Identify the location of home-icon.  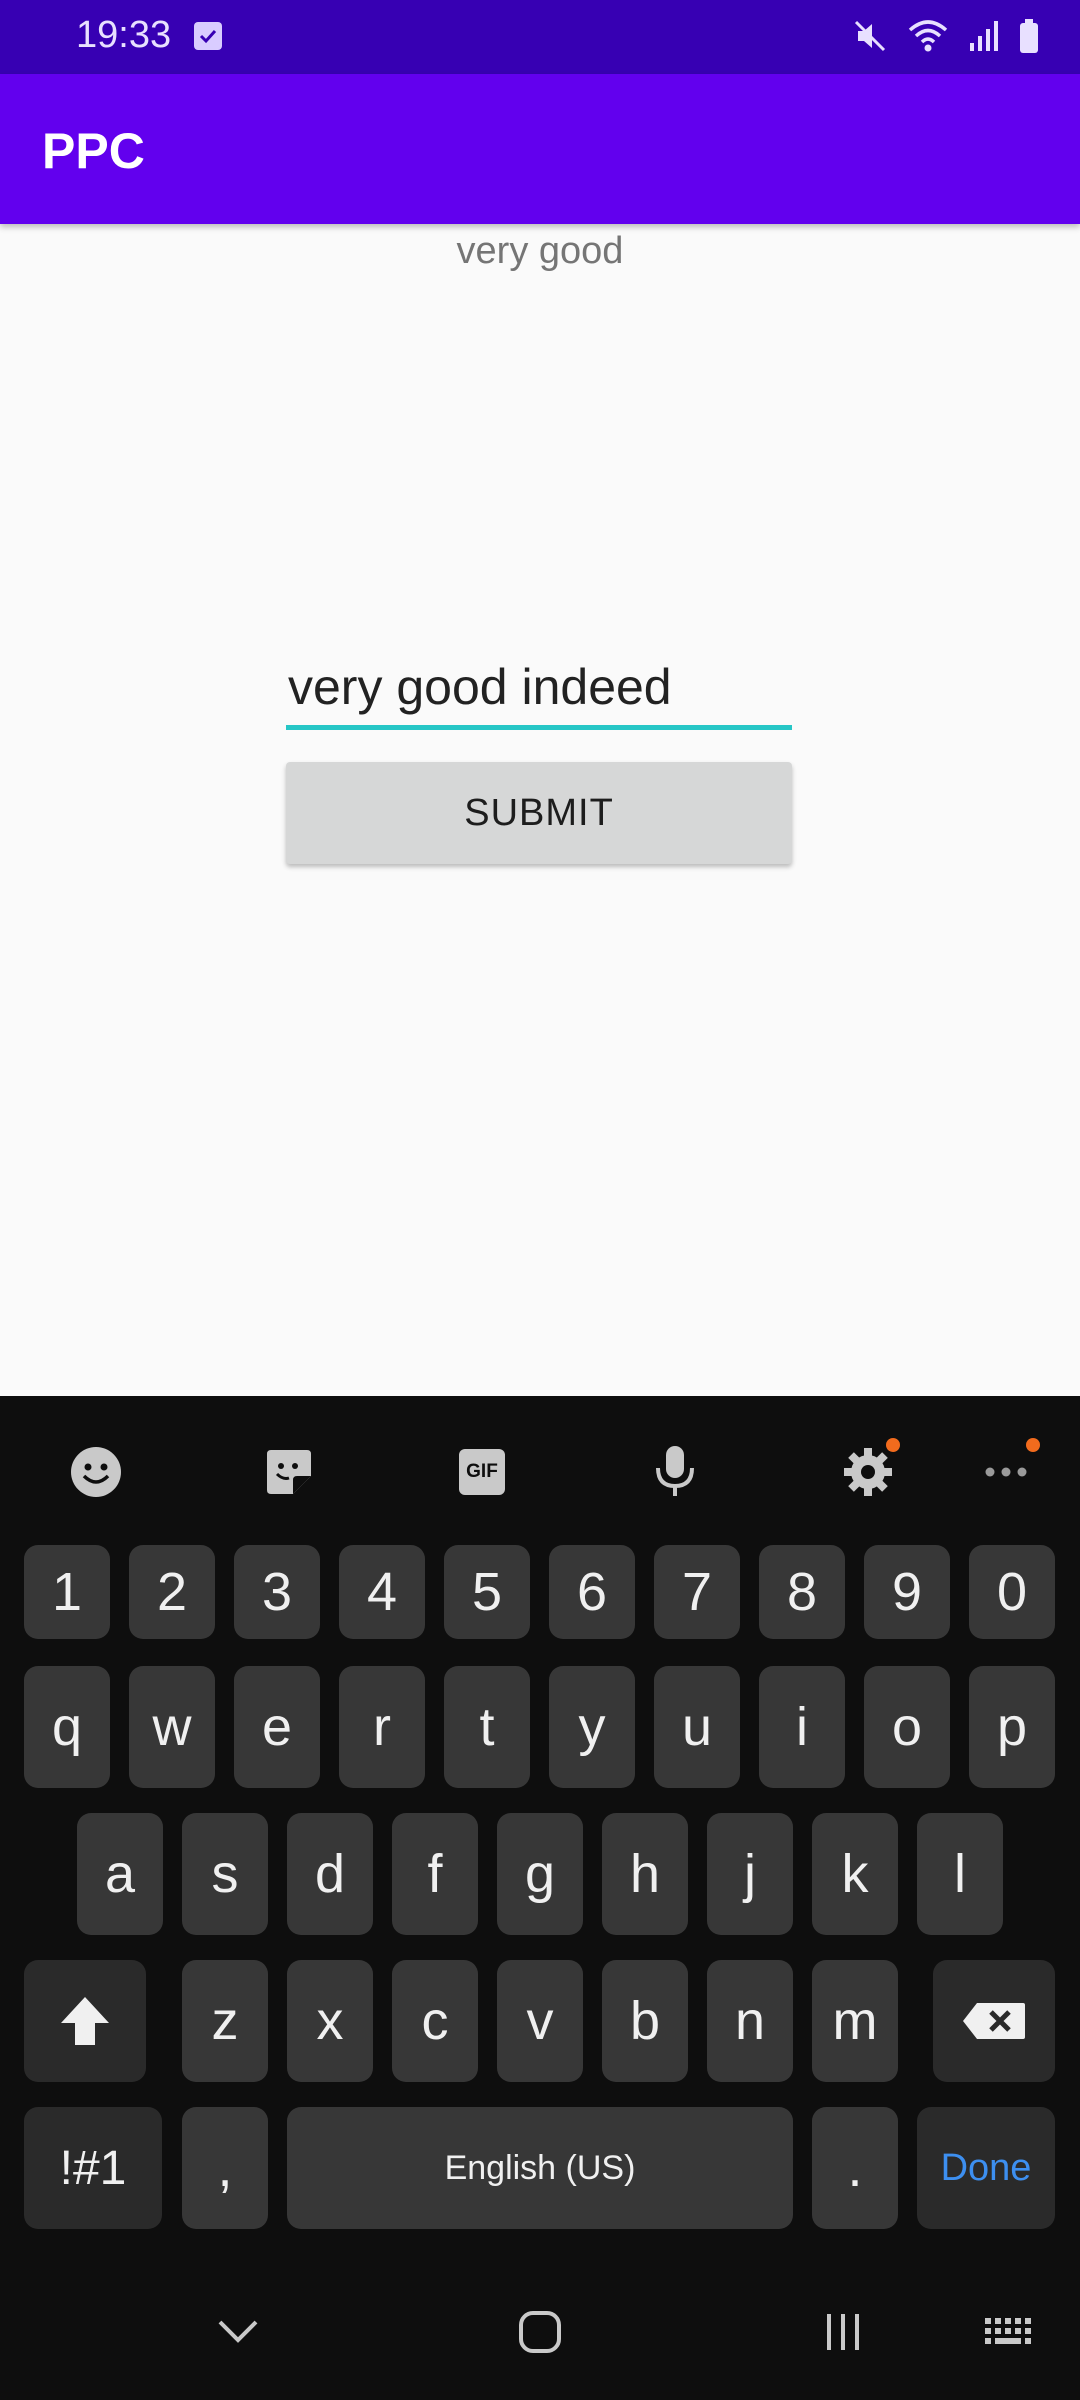
(540, 2332).